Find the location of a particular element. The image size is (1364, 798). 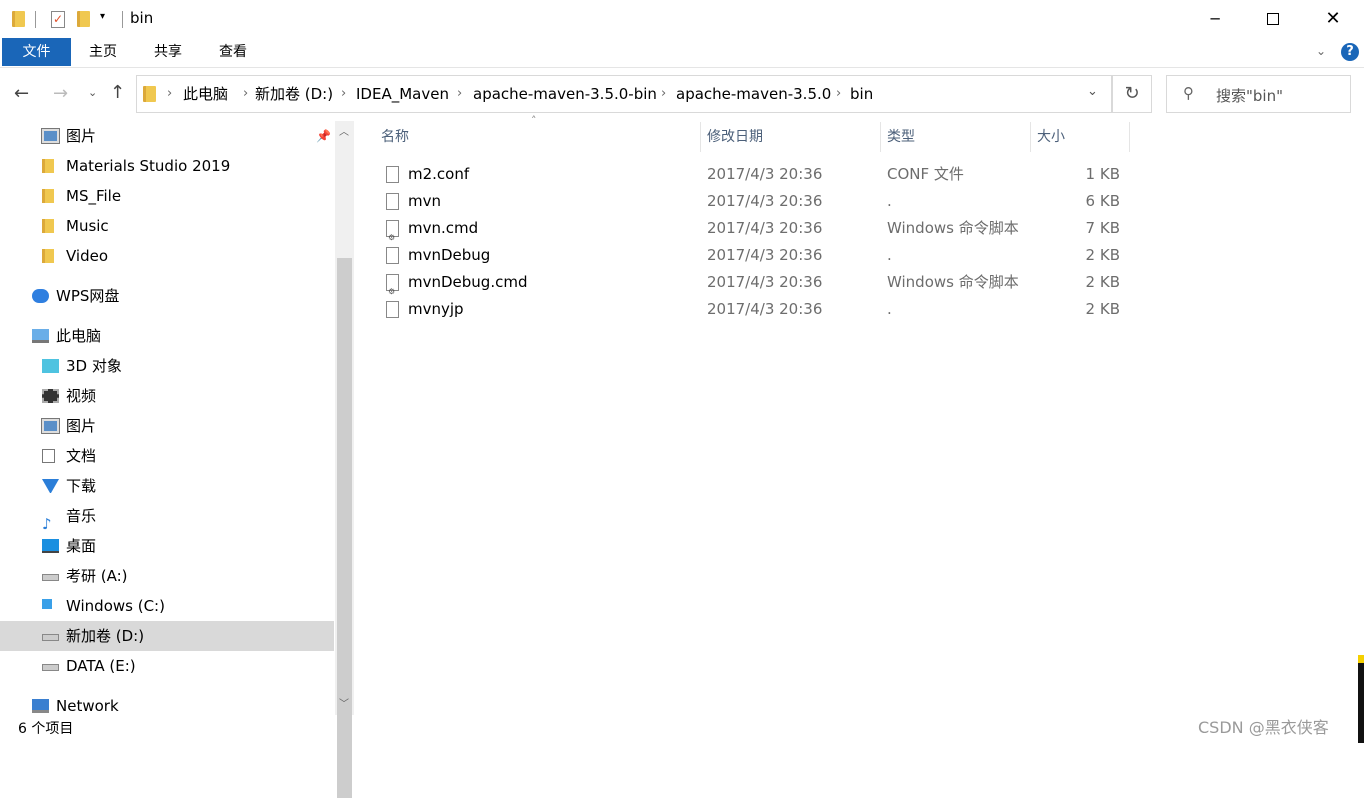

maximize-button is located at coordinates (1273, 19).